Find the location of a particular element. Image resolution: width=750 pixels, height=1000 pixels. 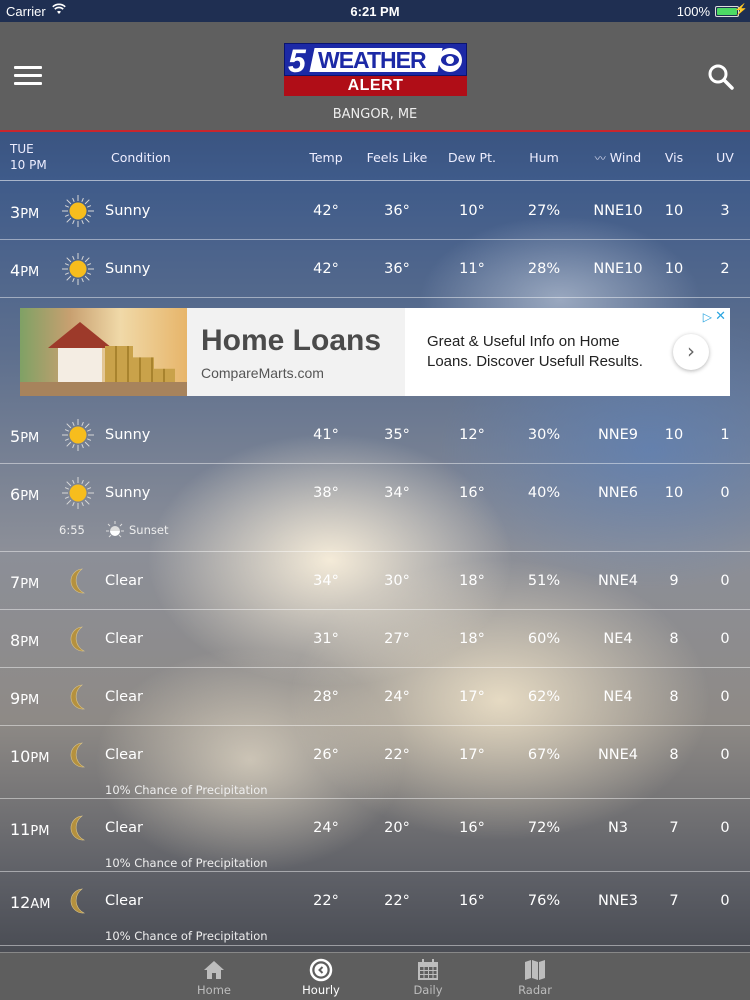

hourly-row: 8PM Clear 31° 27° 18° 60% NE4 8 0 is located at coordinates (375, 639).